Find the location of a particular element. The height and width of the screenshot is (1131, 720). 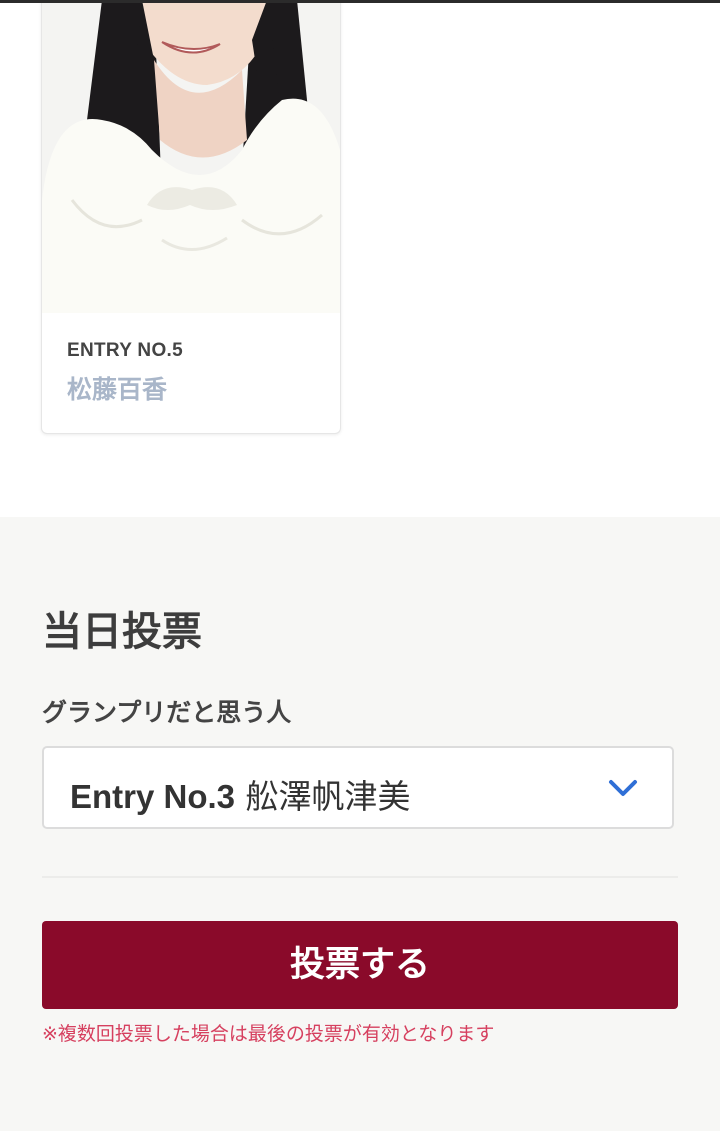

entry-name: 松藤百香 is located at coordinates (117, 389).